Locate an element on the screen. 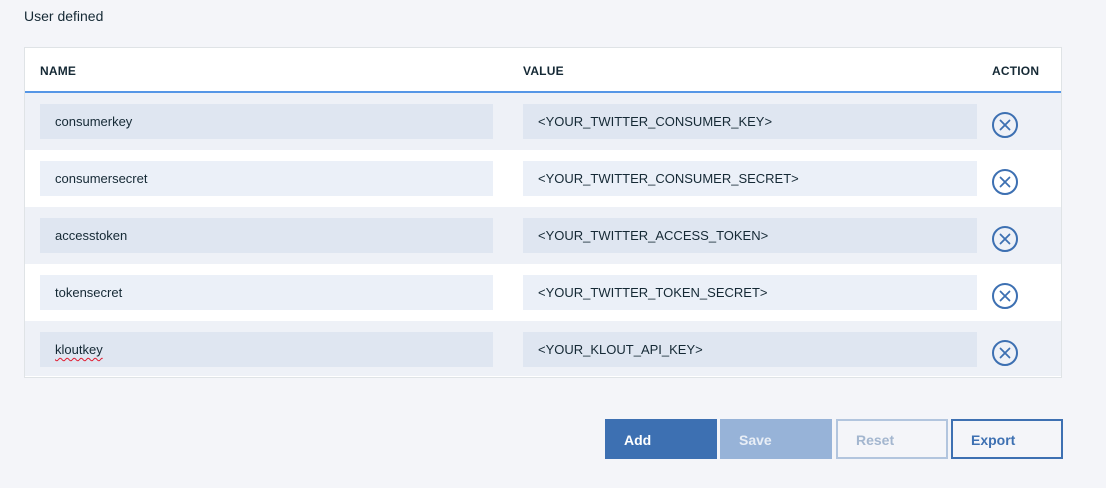 Image resolution: width=1106 pixels, height=488 pixels. table-row: tokensecret <YOUR_TWITTER_TOKEN_SECRET> is located at coordinates (543, 292).